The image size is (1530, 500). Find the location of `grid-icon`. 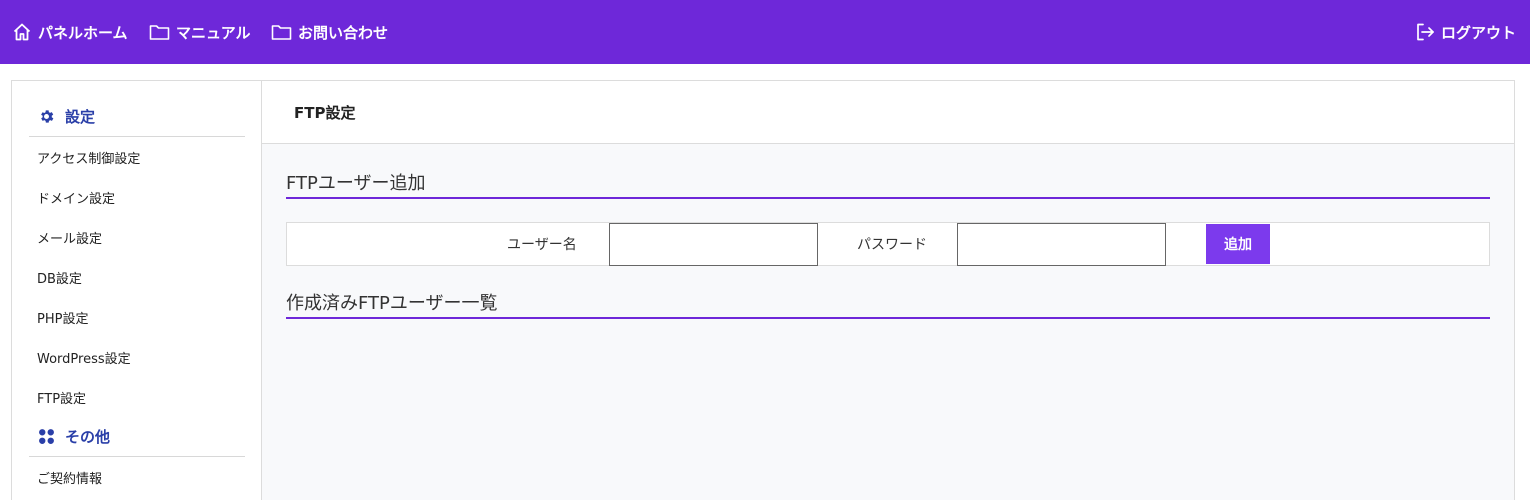

grid-icon is located at coordinates (46, 436).